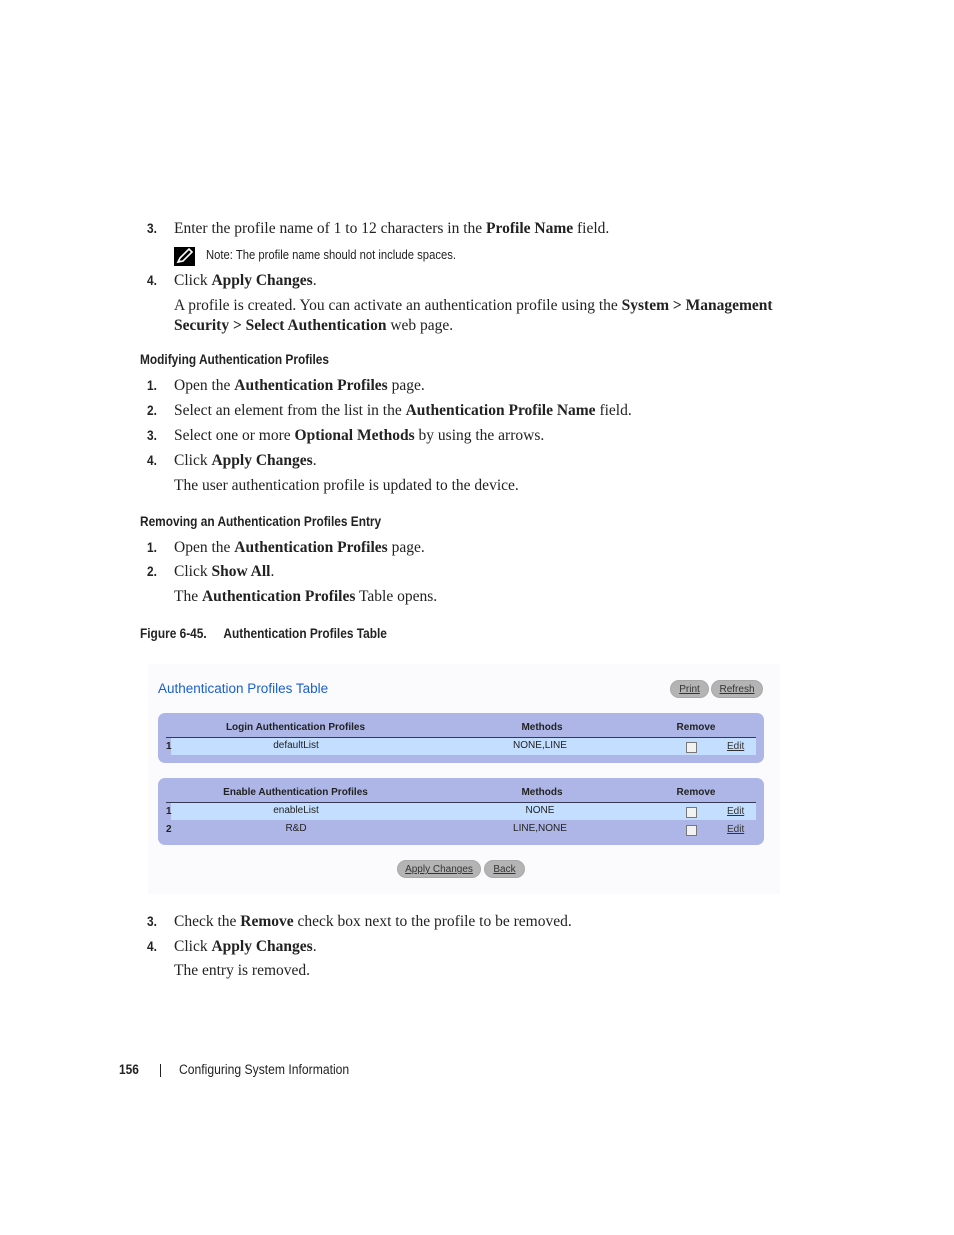 The image size is (954, 1235). What do you see at coordinates (295, 792) in the screenshot?
I see `column-header-enable-profiles: Enable Authentication Profiles` at bounding box center [295, 792].